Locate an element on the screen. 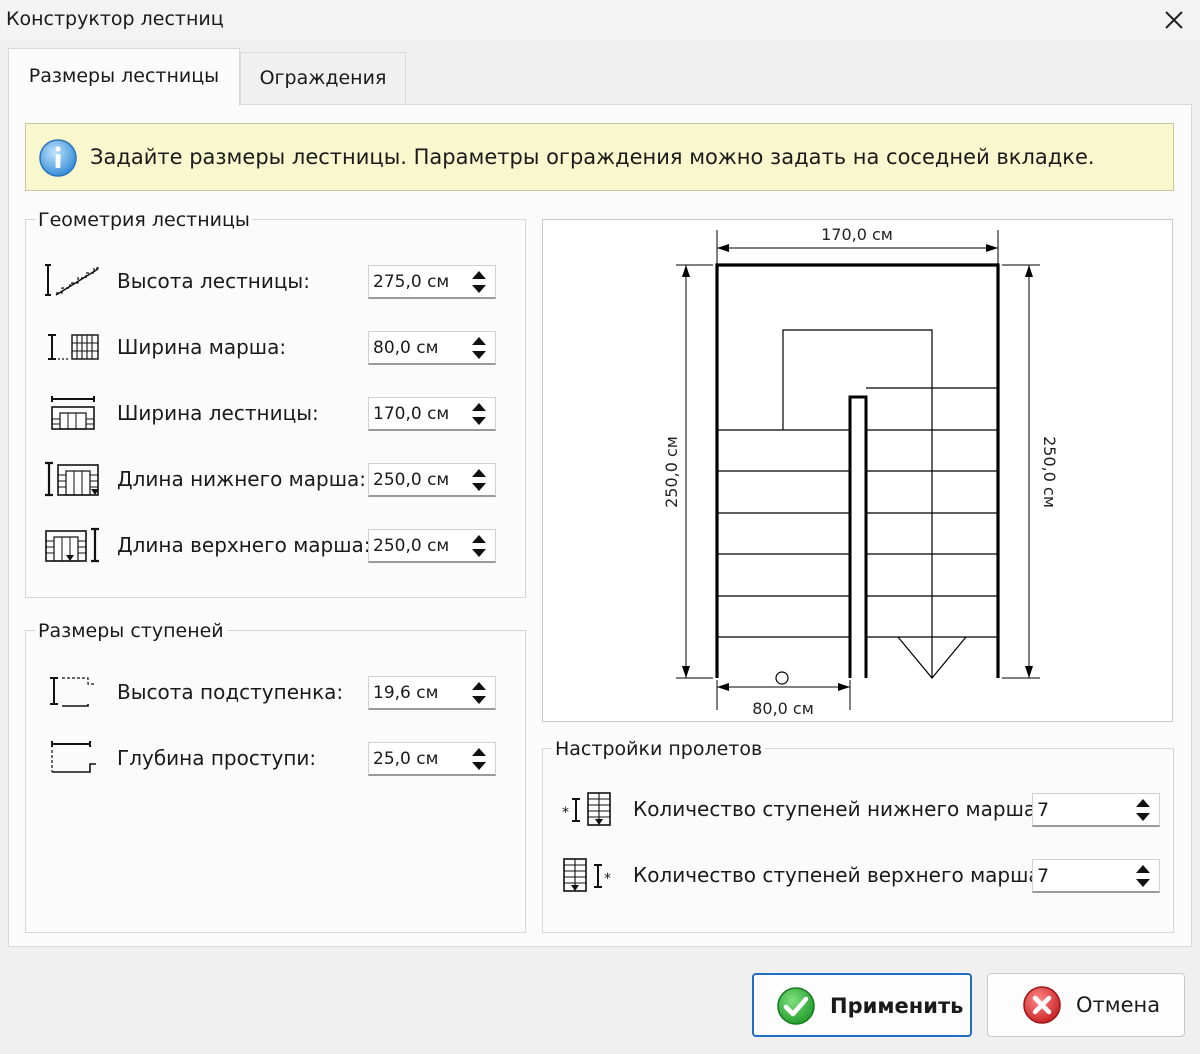  flights-group-title: Настройки пролетов is located at coordinates (659, 749).